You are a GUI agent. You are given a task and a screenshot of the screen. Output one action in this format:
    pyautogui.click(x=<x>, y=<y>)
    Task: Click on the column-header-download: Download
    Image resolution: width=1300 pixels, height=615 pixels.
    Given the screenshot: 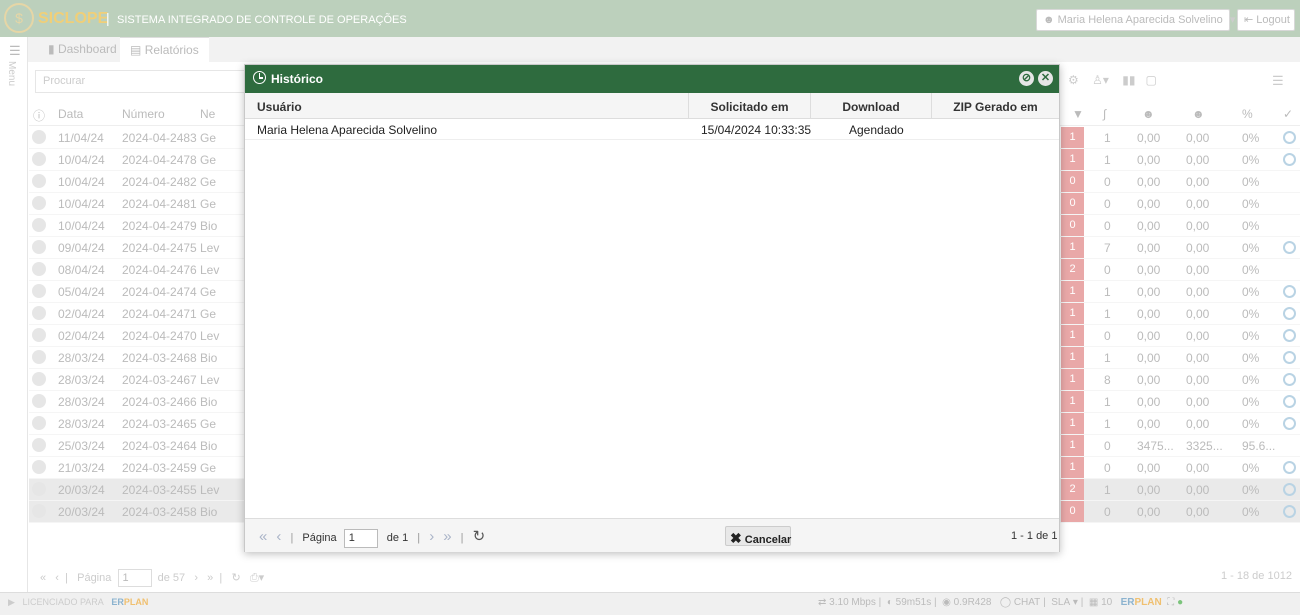 What is the action you would take?
    pyautogui.click(x=871, y=106)
    